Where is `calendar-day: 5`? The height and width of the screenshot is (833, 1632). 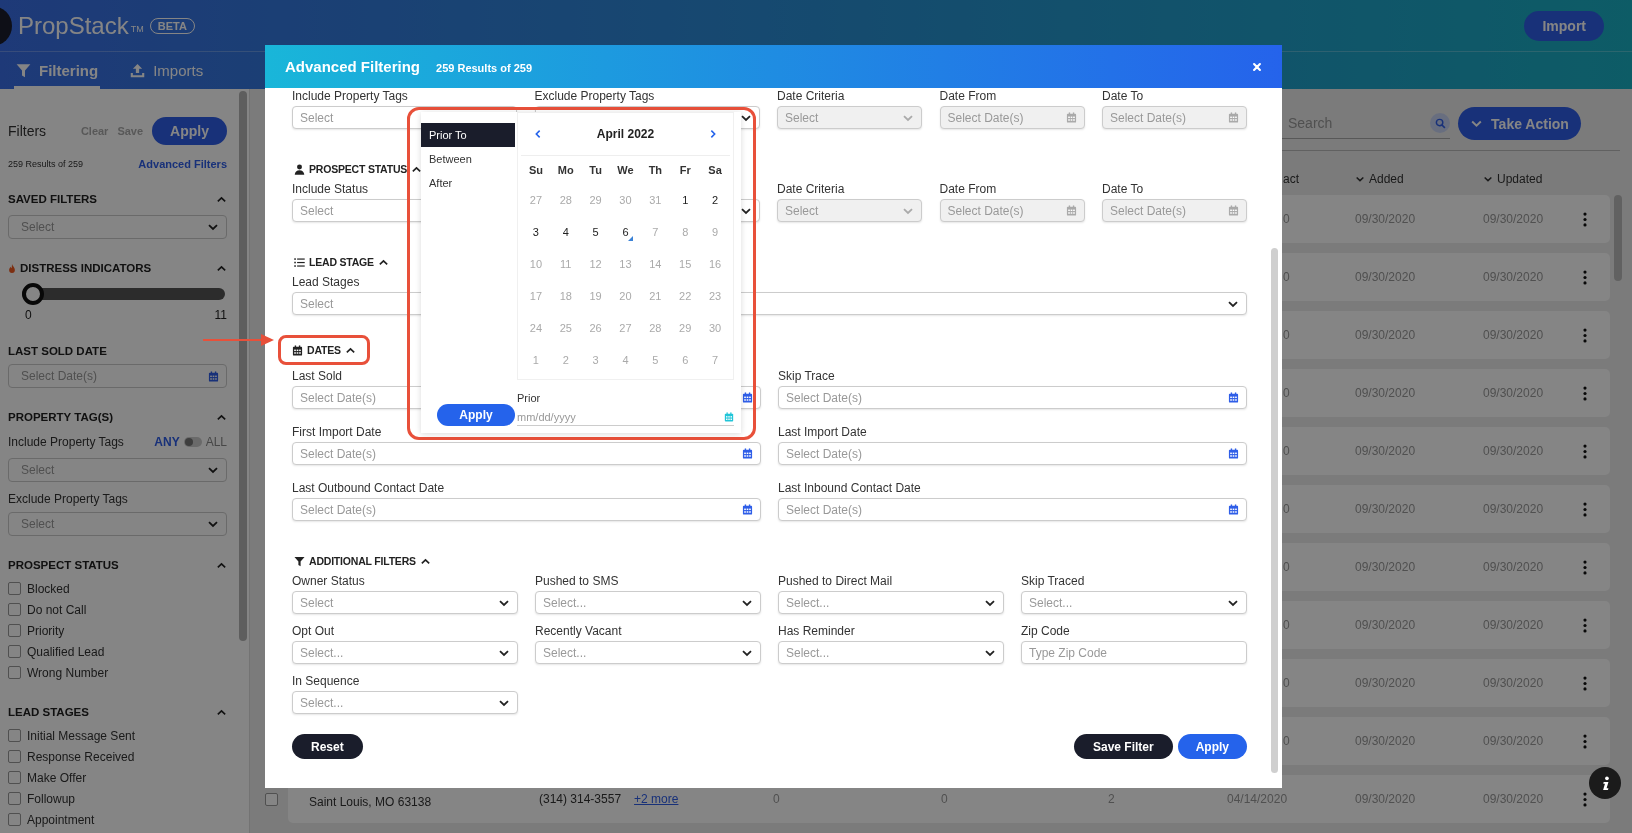 calendar-day: 5 is located at coordinates (595, 232).